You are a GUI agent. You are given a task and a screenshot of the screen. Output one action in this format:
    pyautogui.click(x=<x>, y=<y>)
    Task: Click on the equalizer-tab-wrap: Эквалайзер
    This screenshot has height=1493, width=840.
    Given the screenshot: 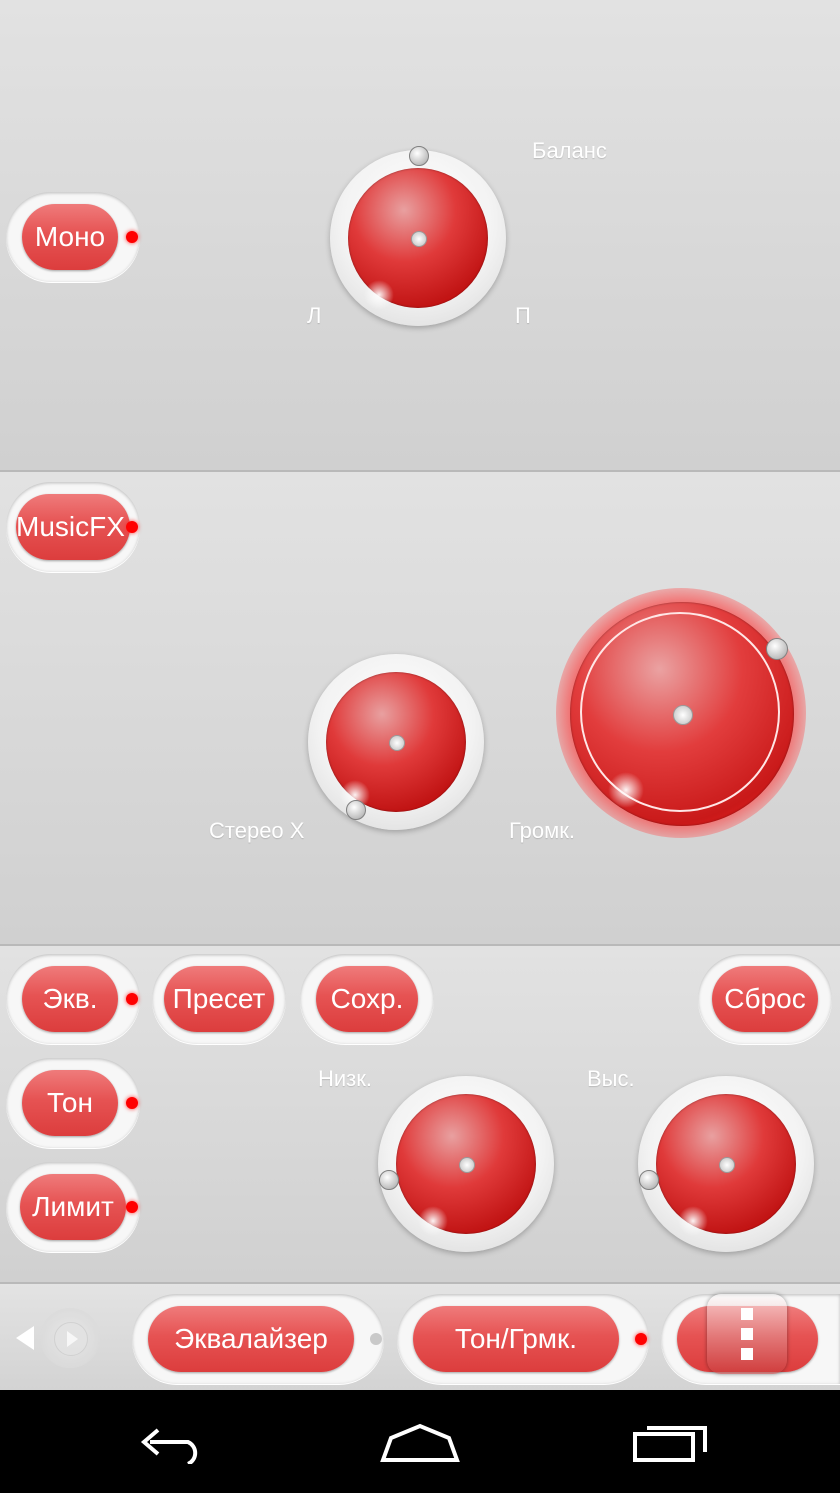 What is the action you would take?
    pyautogui.click(x=258, y=1339)
    